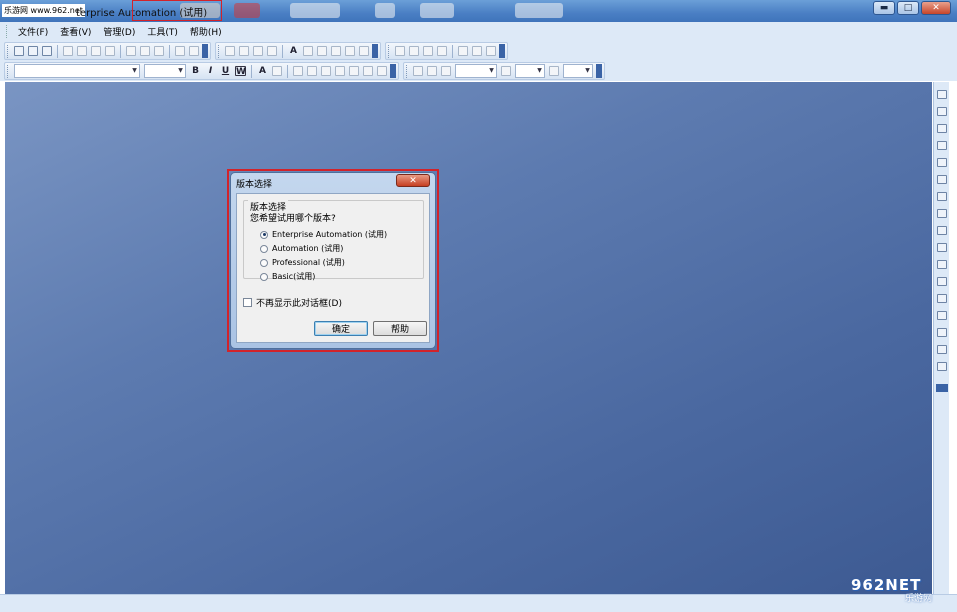  Describe the element at coordinates (68, 51) in the screenshot. I see `print-preview-icon` at that location.